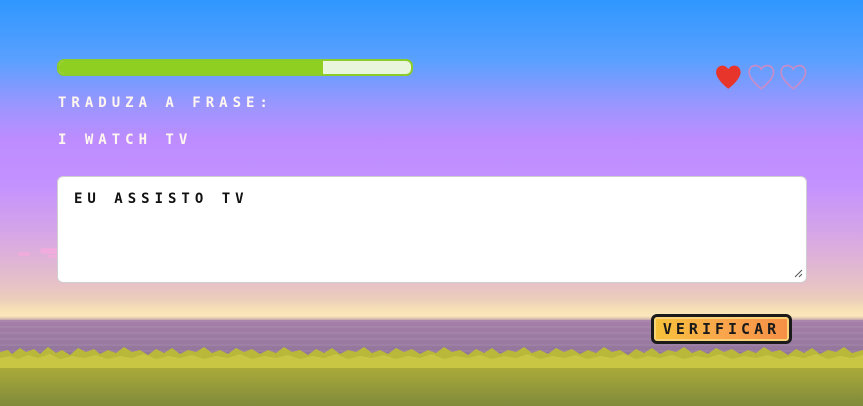 This screenshot has height=406, width=863. Describe the element at coordinates (798, 273) in the screenshot. I see `resize-grip-icon` at that location.